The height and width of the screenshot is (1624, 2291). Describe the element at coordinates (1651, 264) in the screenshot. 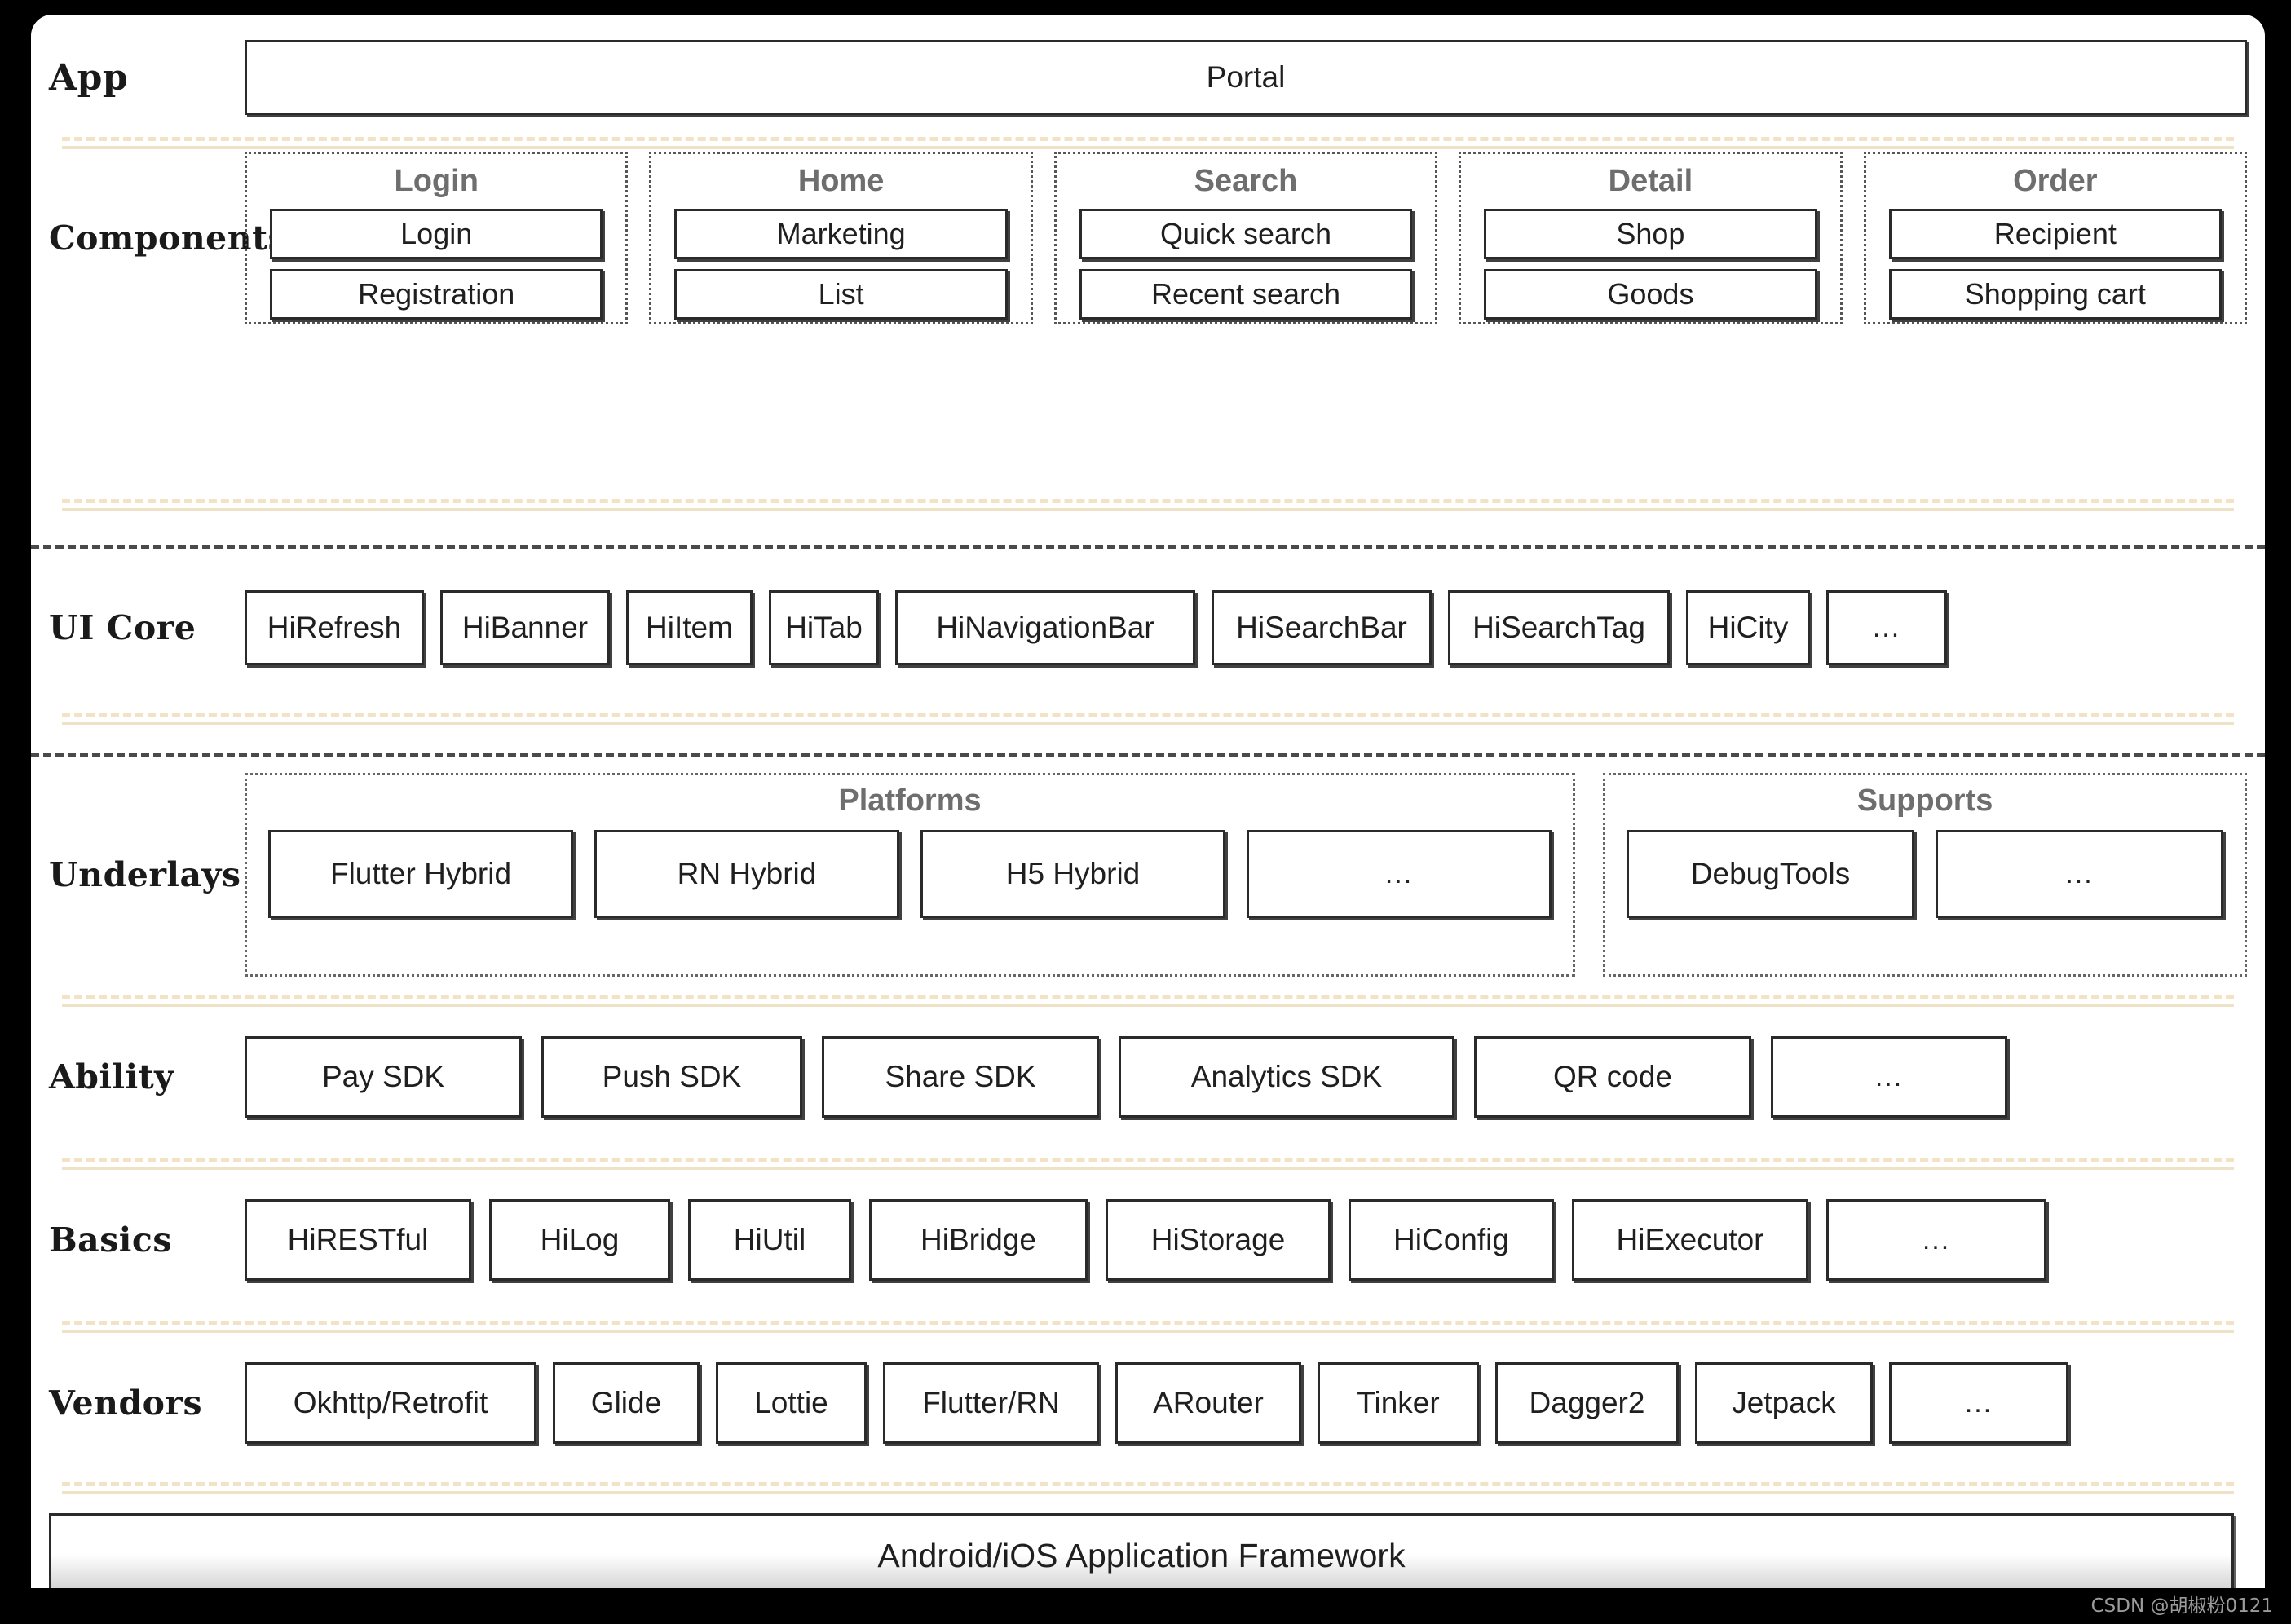

I see `group-items-detail: Shop Goods` at that location.